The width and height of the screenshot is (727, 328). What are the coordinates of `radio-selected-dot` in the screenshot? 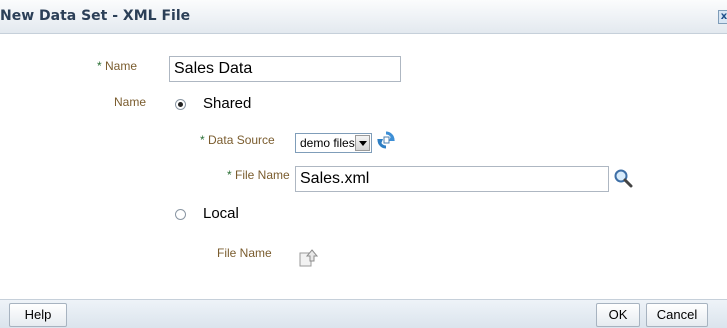 It's located at (180, 104).